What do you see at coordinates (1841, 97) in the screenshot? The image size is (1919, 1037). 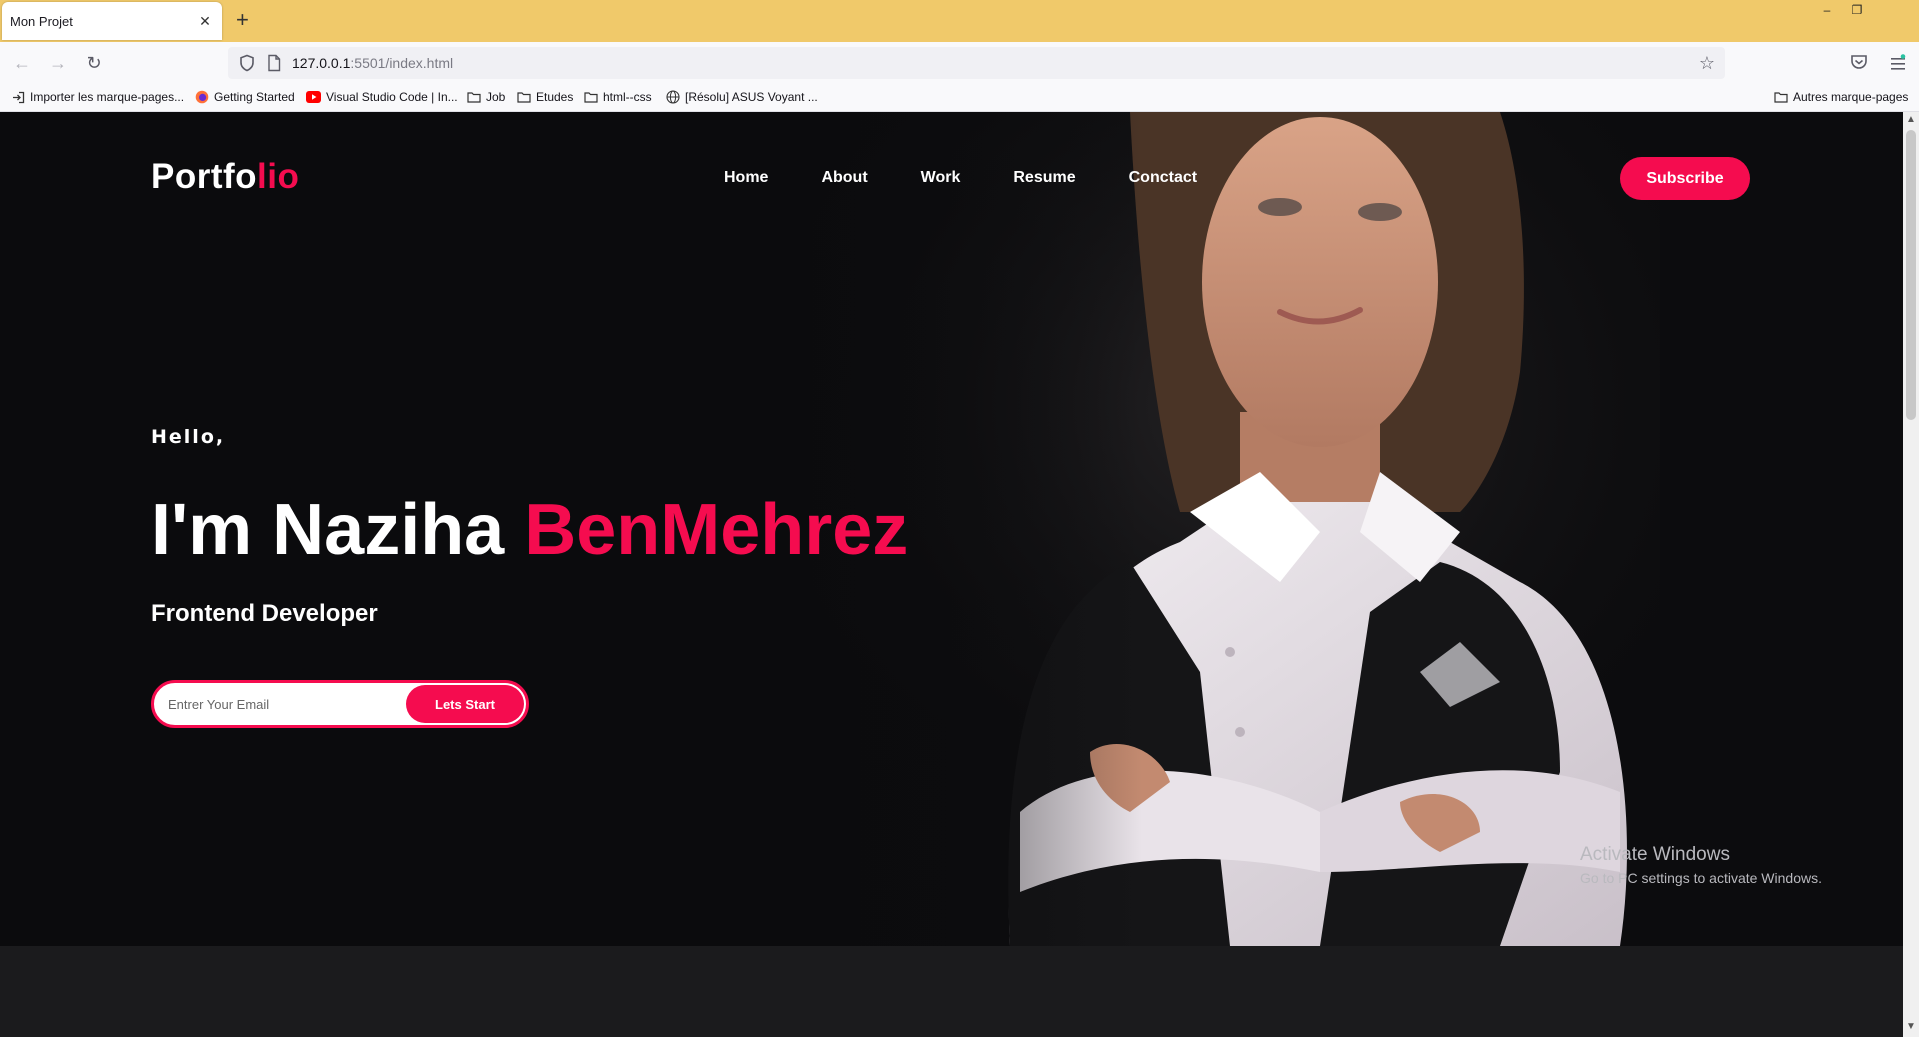 I see `bookmark-other: Autres marque-pages` at bounding box center [1841, 97].